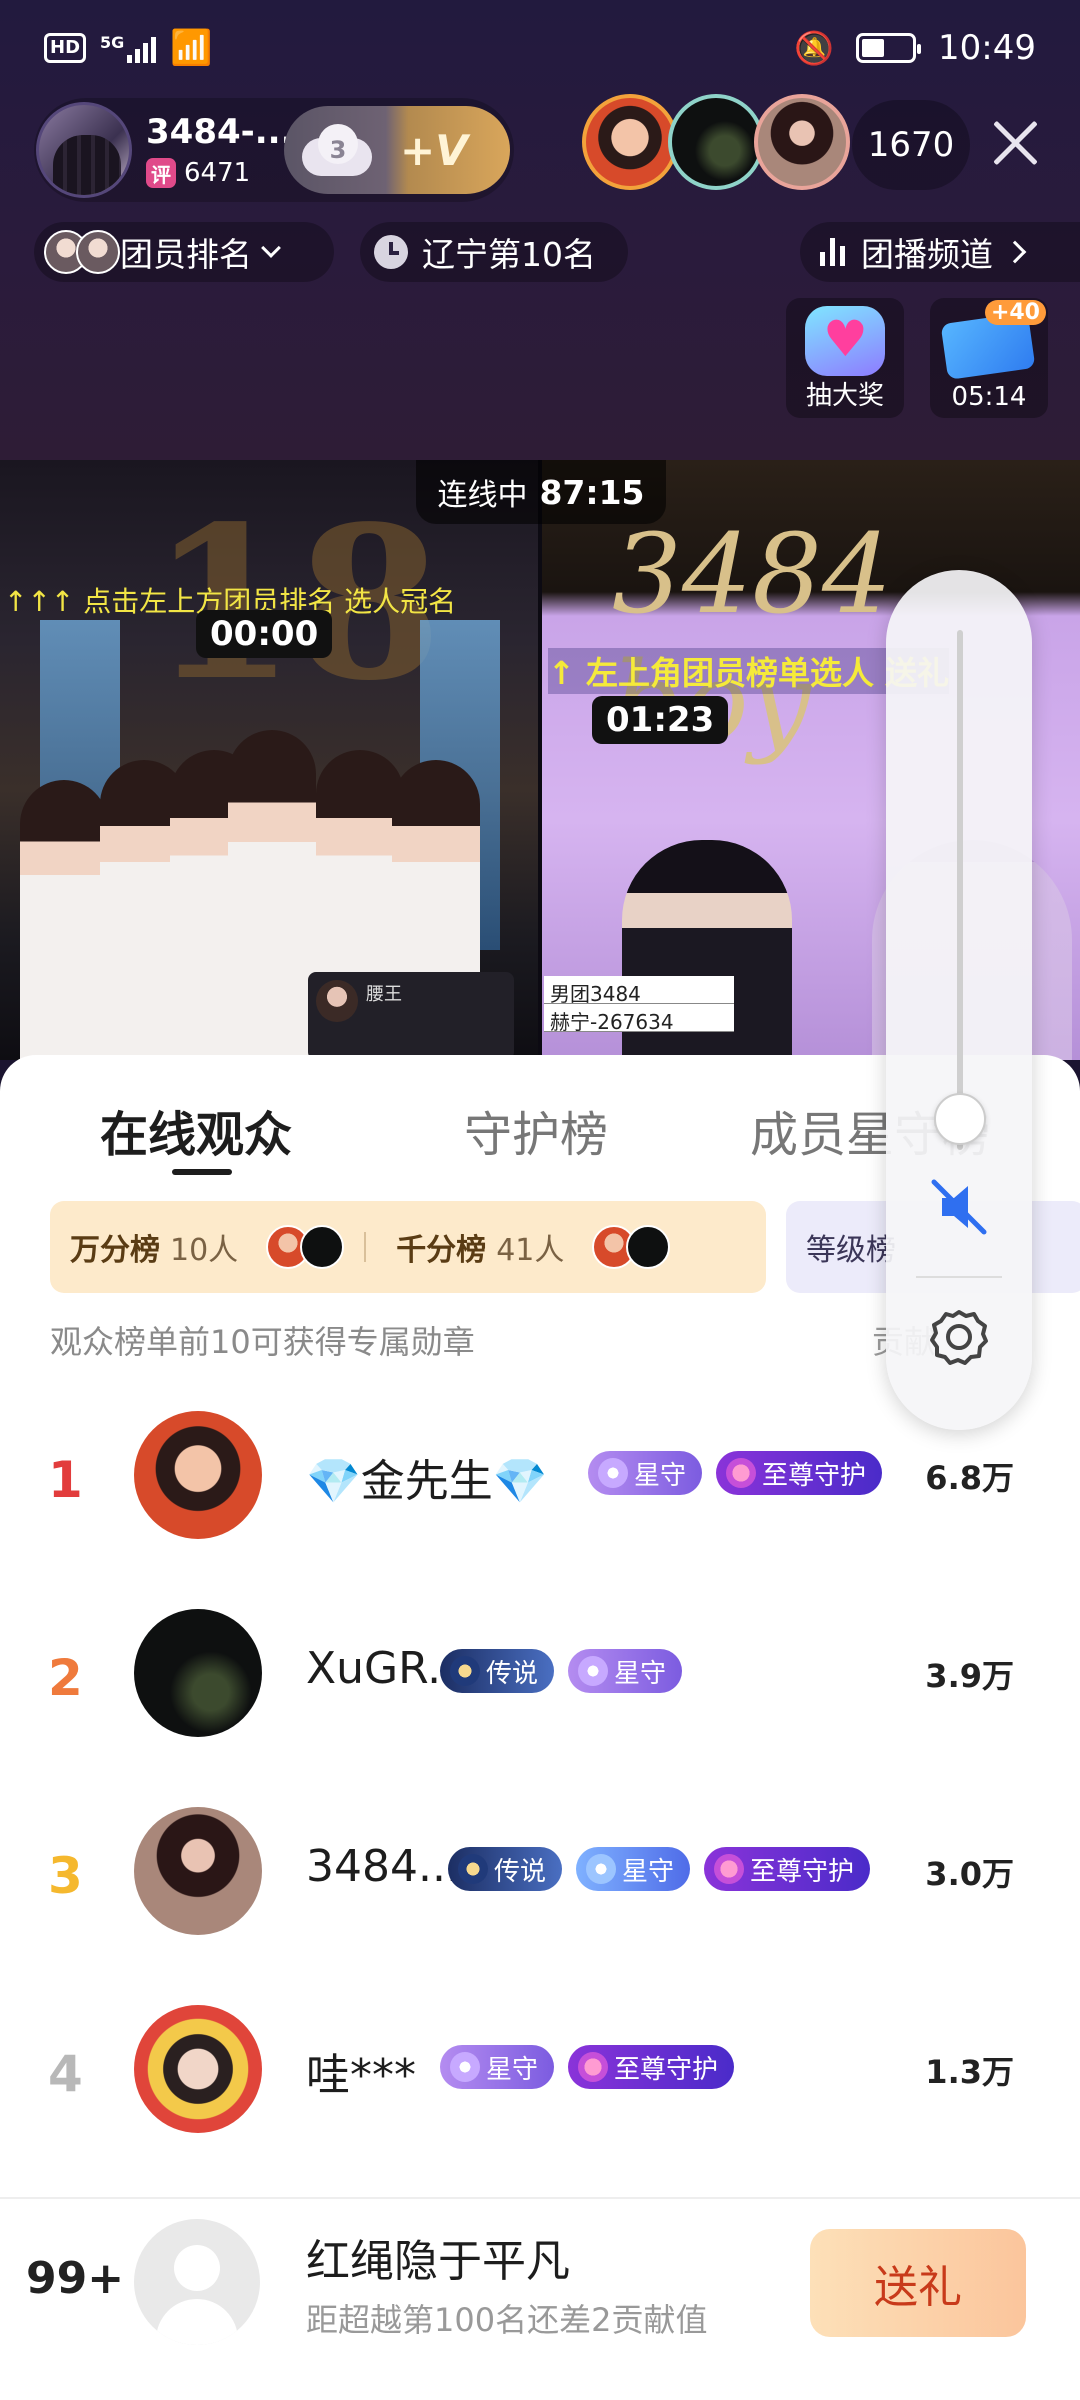 The image size is (1080, 2400). Describe the element at coordinates (889, 48) in the screenshot. I see `battery-icon` at that location.